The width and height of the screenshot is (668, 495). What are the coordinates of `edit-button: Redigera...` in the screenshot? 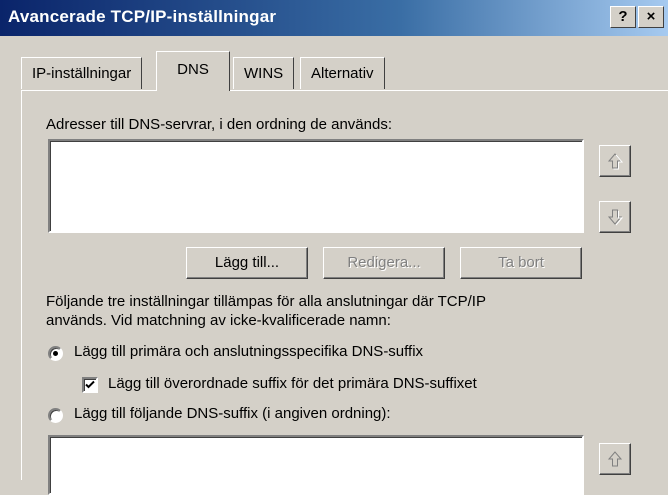 It's located at (384, 263).